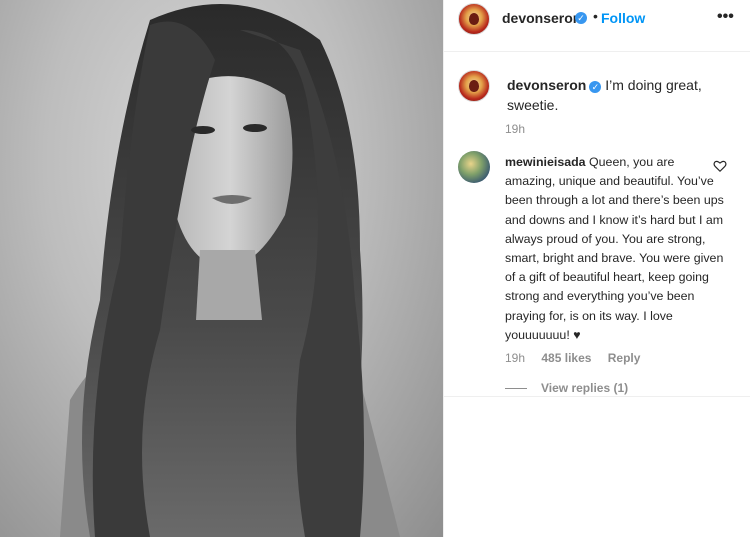  I want to click on post-header: devonseron ✓ • Follow •••, so click(597, 26).